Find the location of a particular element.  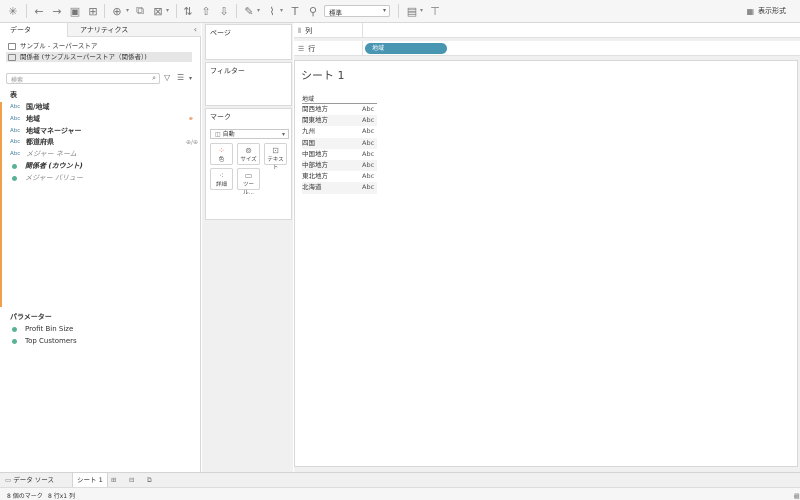

field-label: 地域マネージャー is located at coordinates (54, 130).